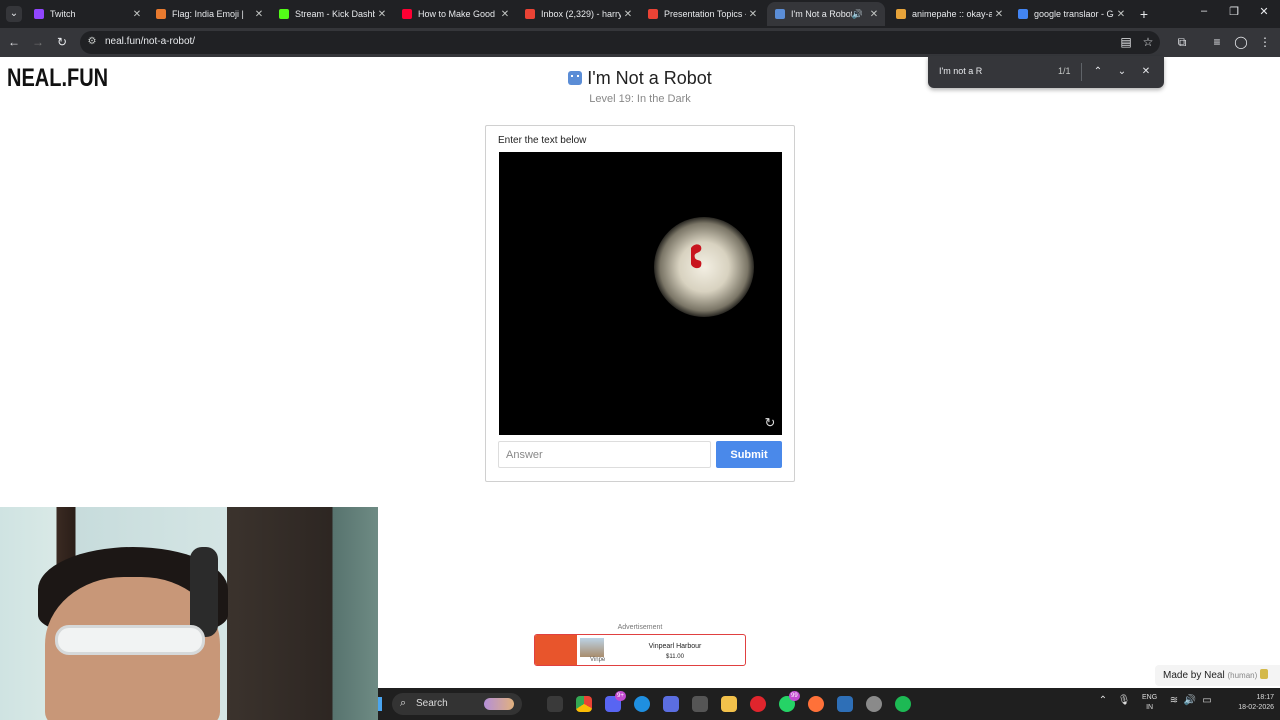 This screenshot has height=720, width=1280. What do you see at coordinates (1071, 14) in the screenshot?
I see `browser-tab: google translaor - Go ✕` at bounding box center [1071, 14].